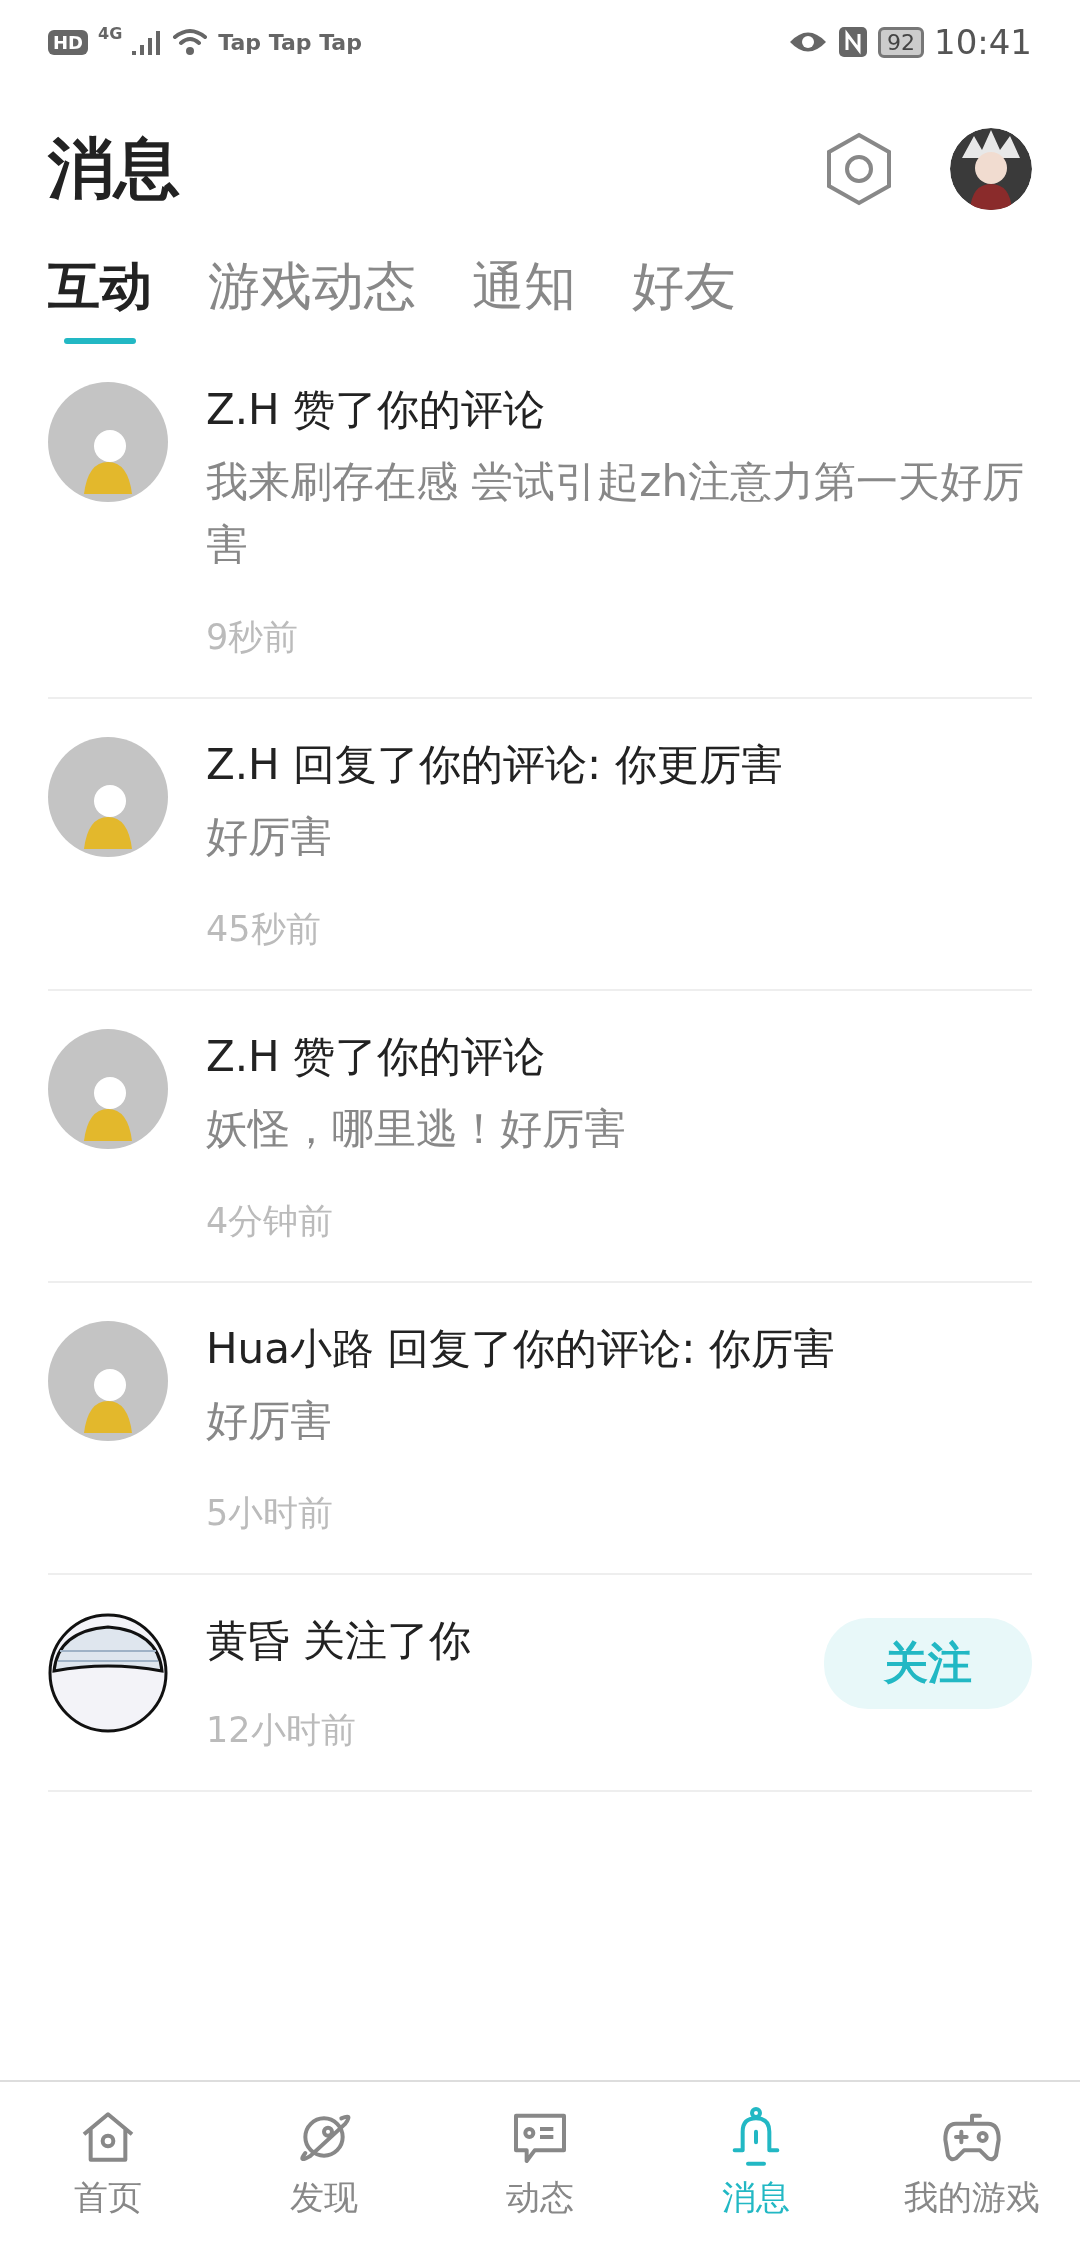 Image resolution: width=1080 pixels, height=2244 pixels. What do you see at coordinates (684, 298) in the screenshot?
I see `tab: 好友` at bounding box center [684, 298].